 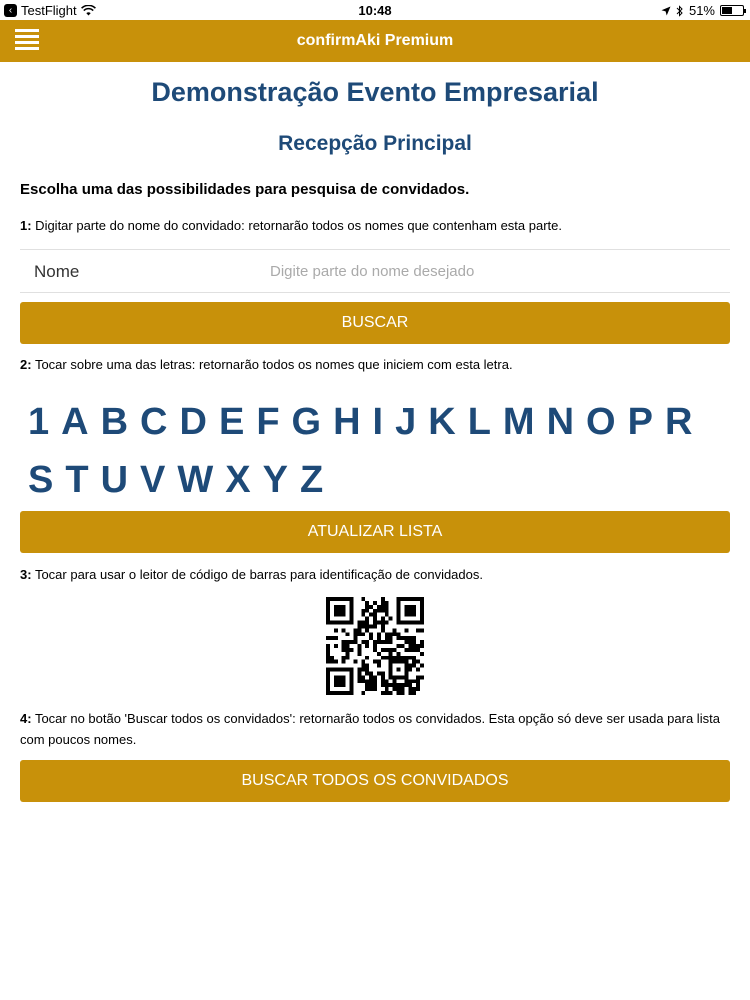 I want to click on letter-l: L, so click(x=479, y=422).